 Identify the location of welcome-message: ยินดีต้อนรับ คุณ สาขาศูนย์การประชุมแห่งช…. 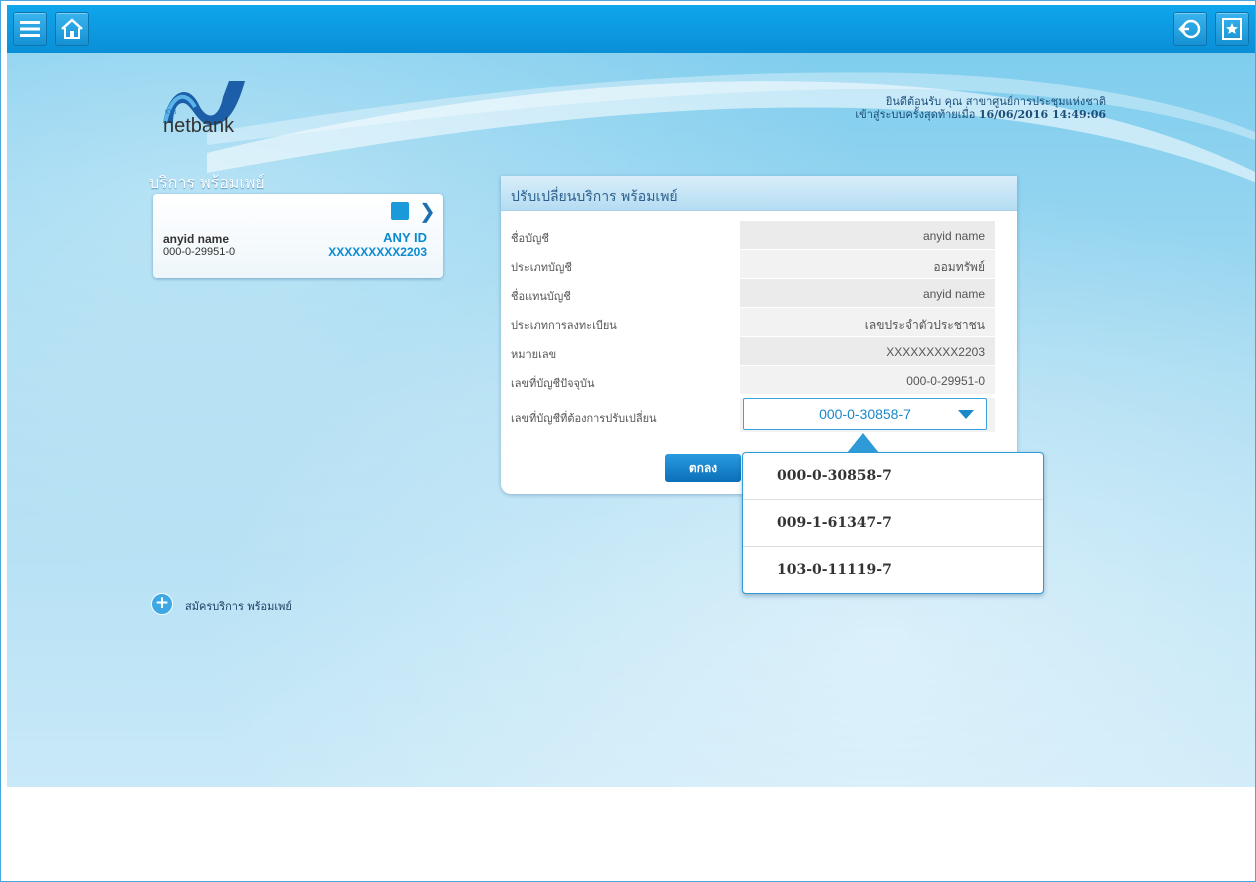
(980, 108).